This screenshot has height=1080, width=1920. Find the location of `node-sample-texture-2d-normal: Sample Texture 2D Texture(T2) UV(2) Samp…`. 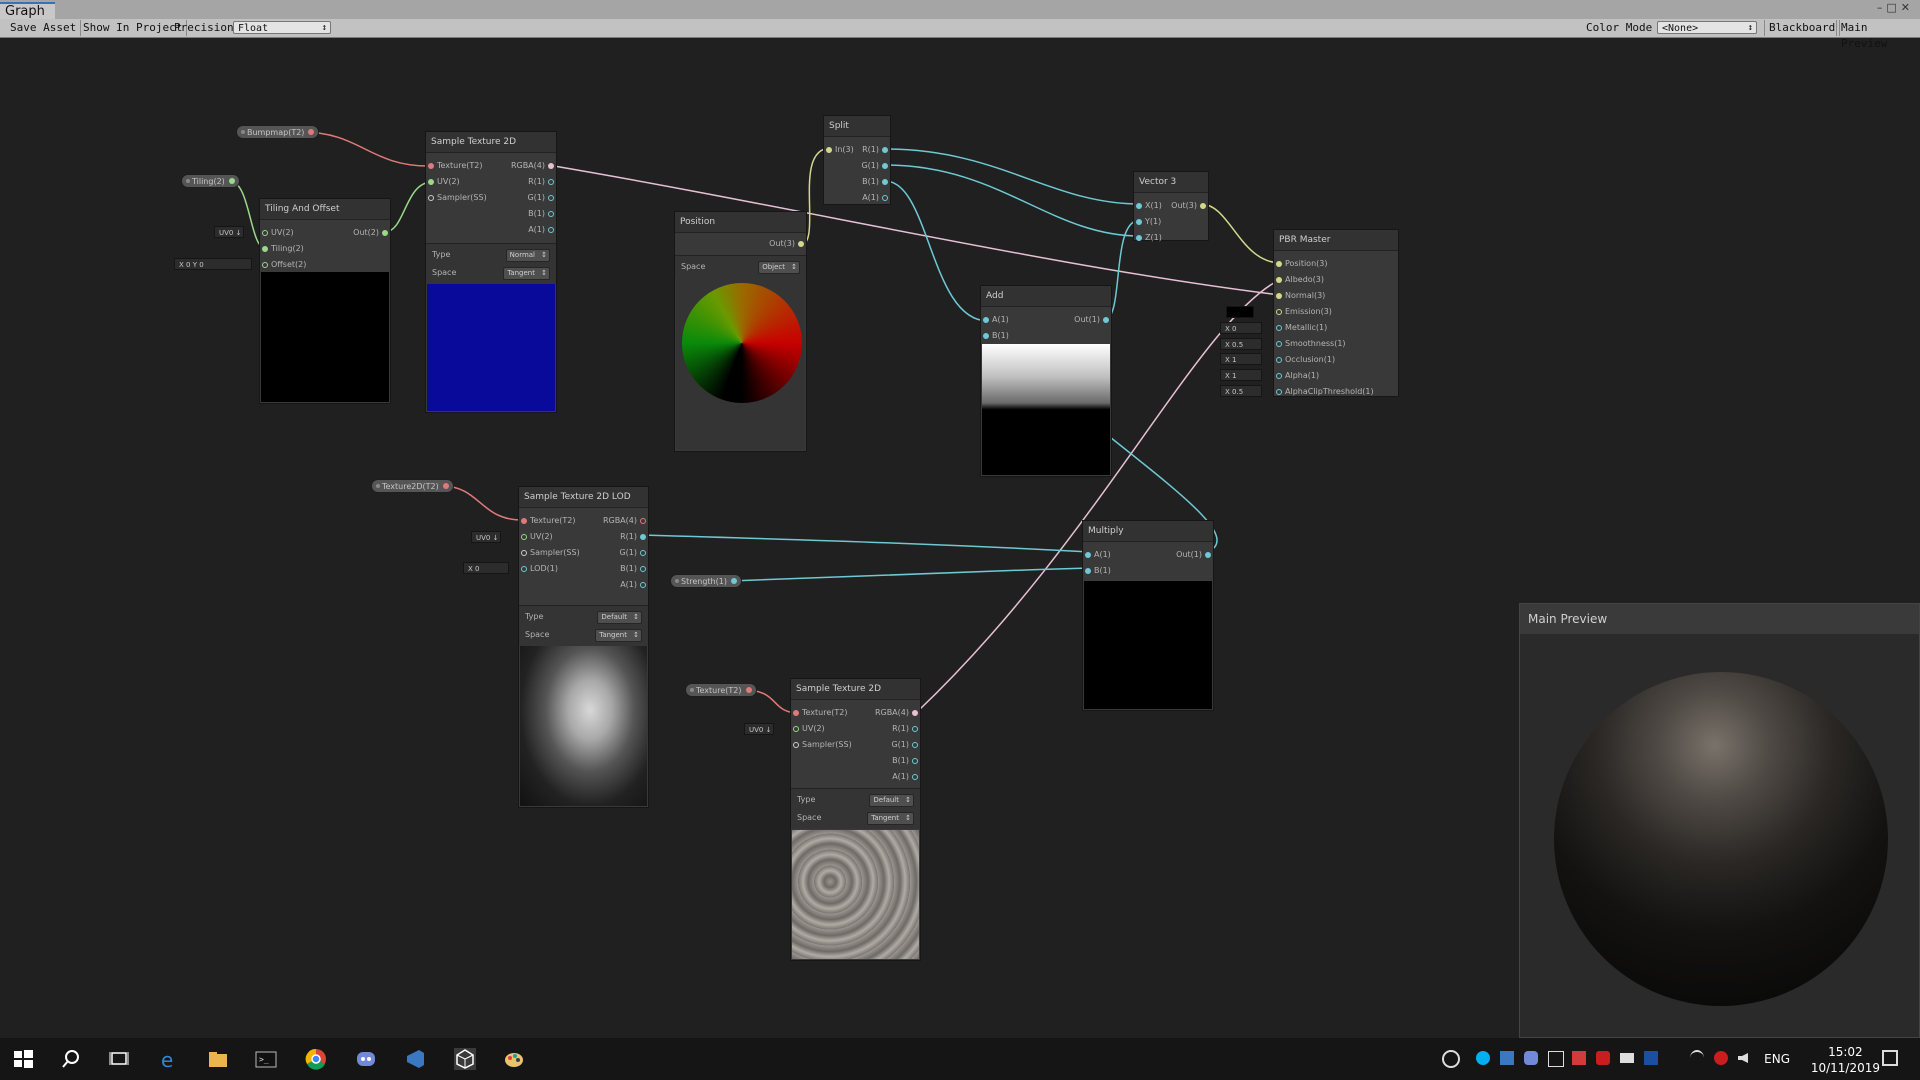

node-sample-texture-2d-normal: Sample Texture 2D Texture(T2) UV(2) Samp… is located at coordinates (491, 272).